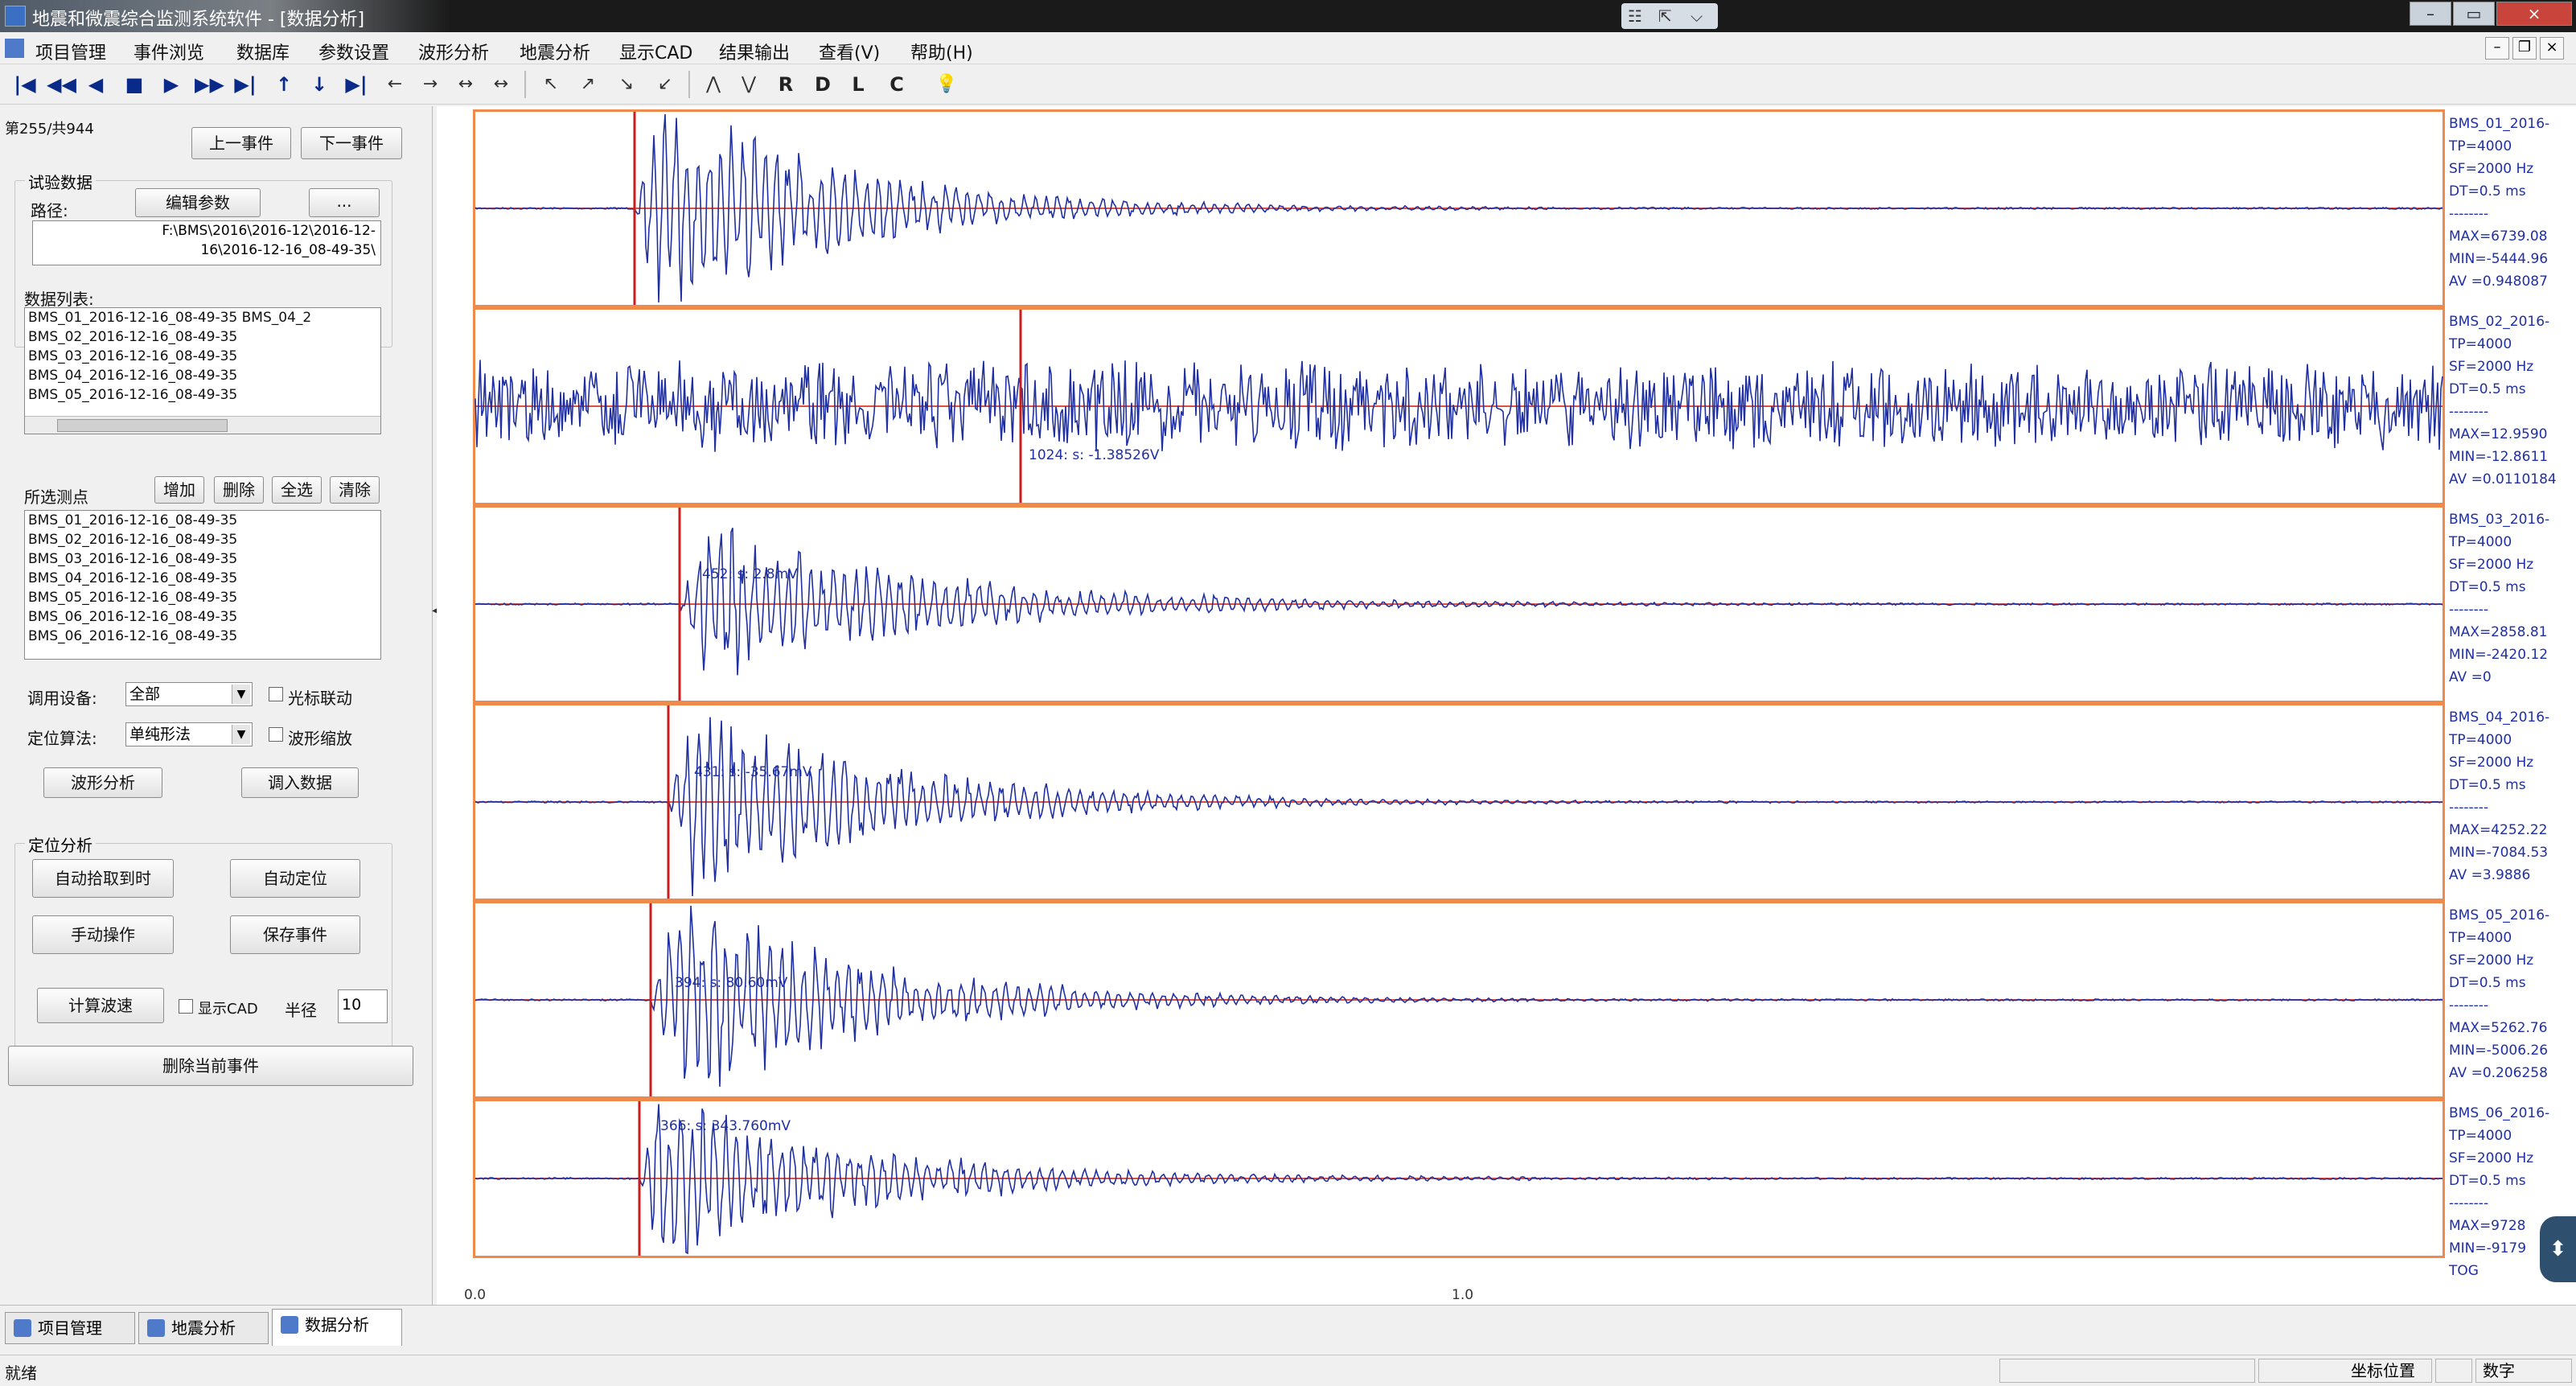 The width and height of the screenshot is (2576, 1386). What do you see at coordinates (2499, 457) in the screenshot?
I see `info-line: MIN=-12.8611` at bounding box center [2499, 457].